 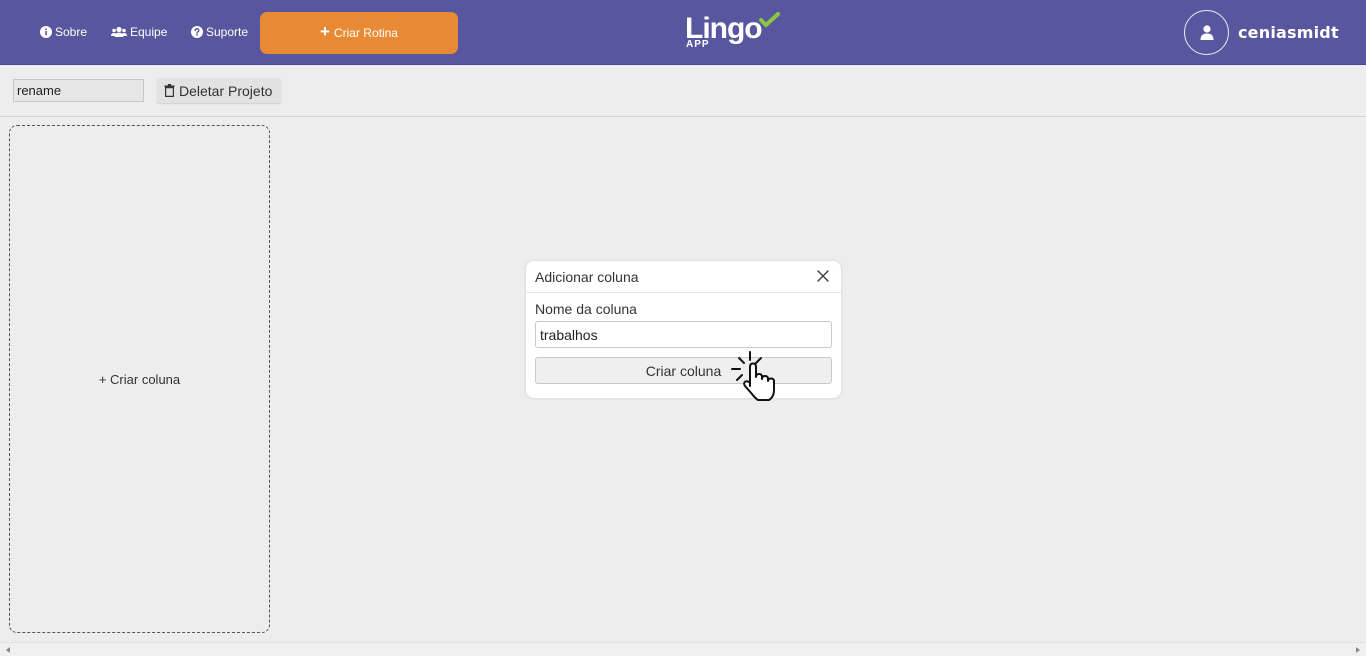 I want to click on logo-wordmark: Lingo APP, so click(x=724, y=31).